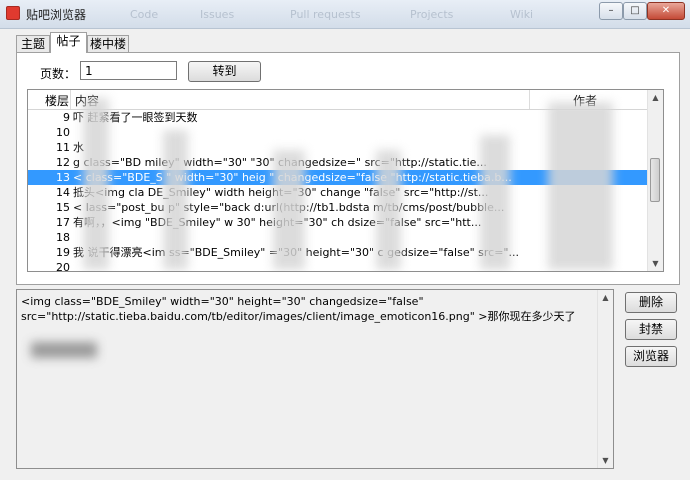 The width and height of the screenshot is (690, 480). What do you see at coordinates (63, 207) in the screenshot?
I see `floor-cell: 15` at bounding box center [63, 207].